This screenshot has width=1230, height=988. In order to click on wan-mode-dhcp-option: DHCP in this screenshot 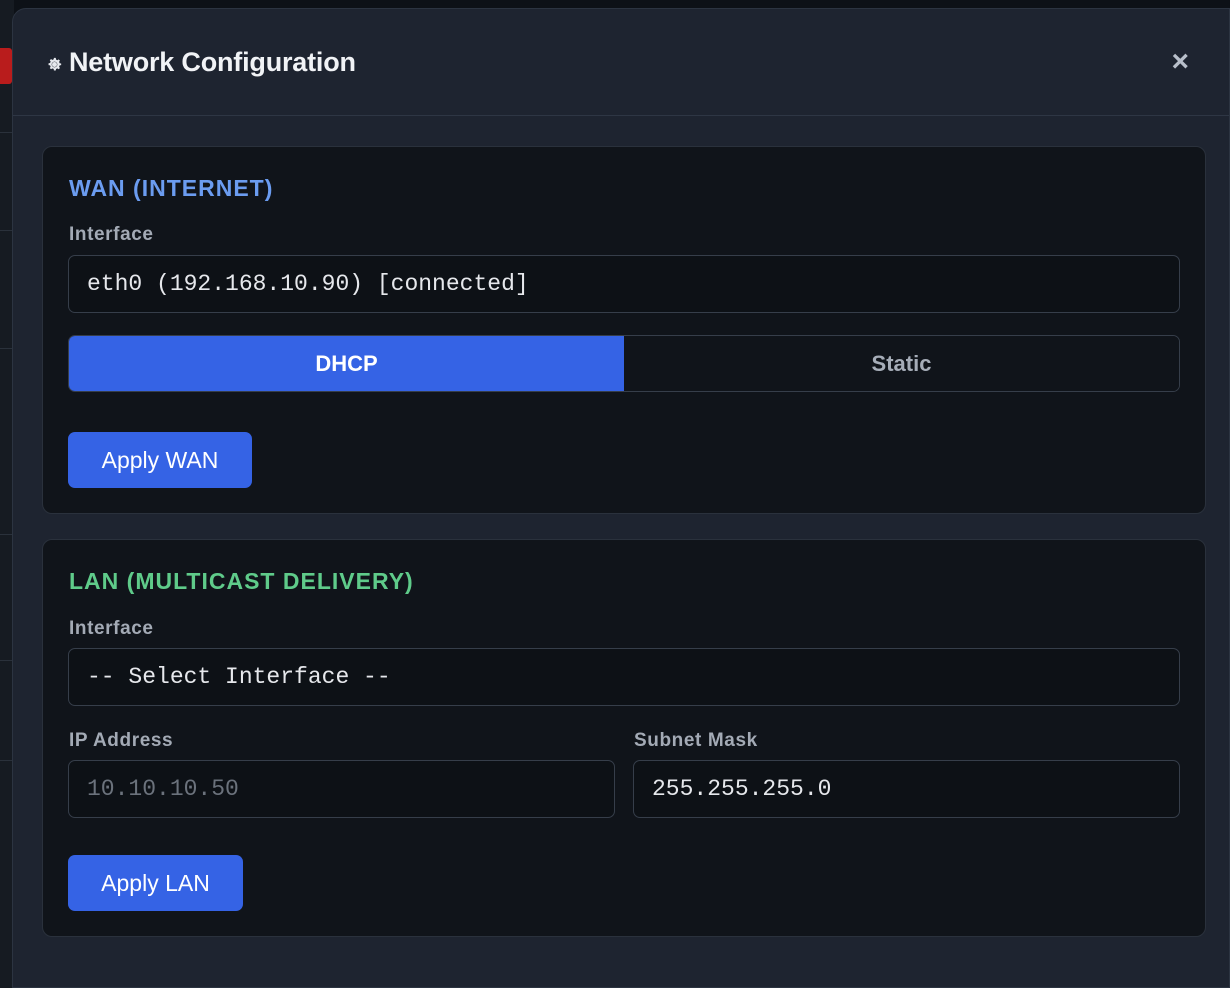, I will do `click(346, 363)`.